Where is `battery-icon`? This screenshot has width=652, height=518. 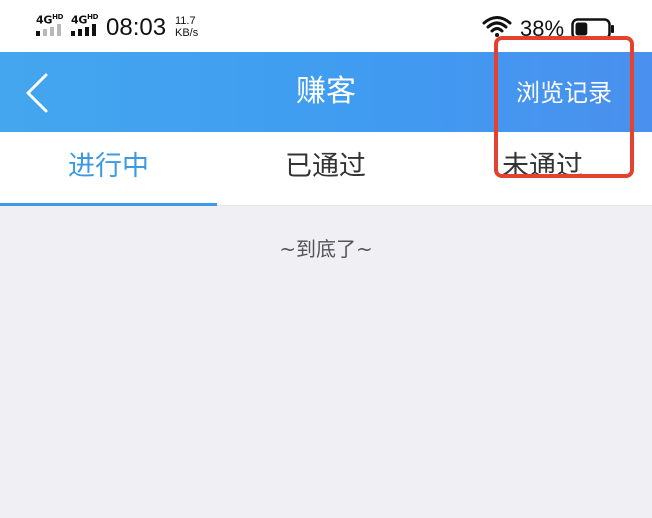 battery-icon is located at coordinates (592, 29).